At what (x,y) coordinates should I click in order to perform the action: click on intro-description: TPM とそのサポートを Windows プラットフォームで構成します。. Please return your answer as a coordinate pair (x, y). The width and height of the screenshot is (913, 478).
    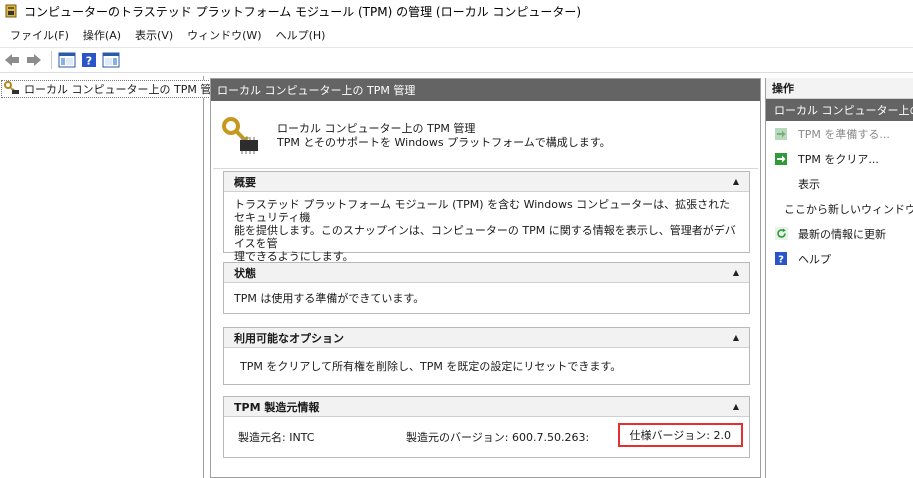
    Looking at the image, I should click on (444, 142).